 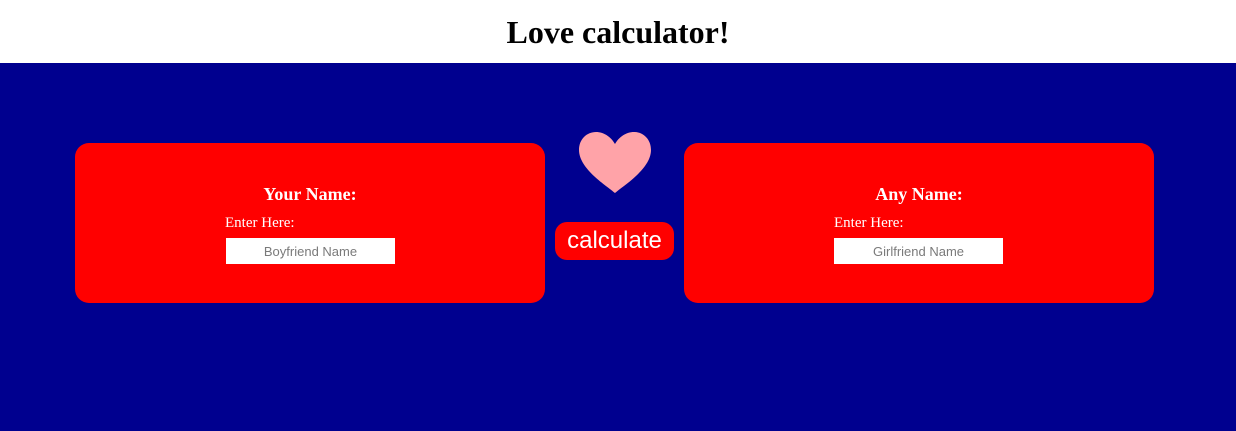 What do you see at coordinates (310, 251) in the screenshot?
I see `boyfriend-name-input` at bounding box center [310, 251].